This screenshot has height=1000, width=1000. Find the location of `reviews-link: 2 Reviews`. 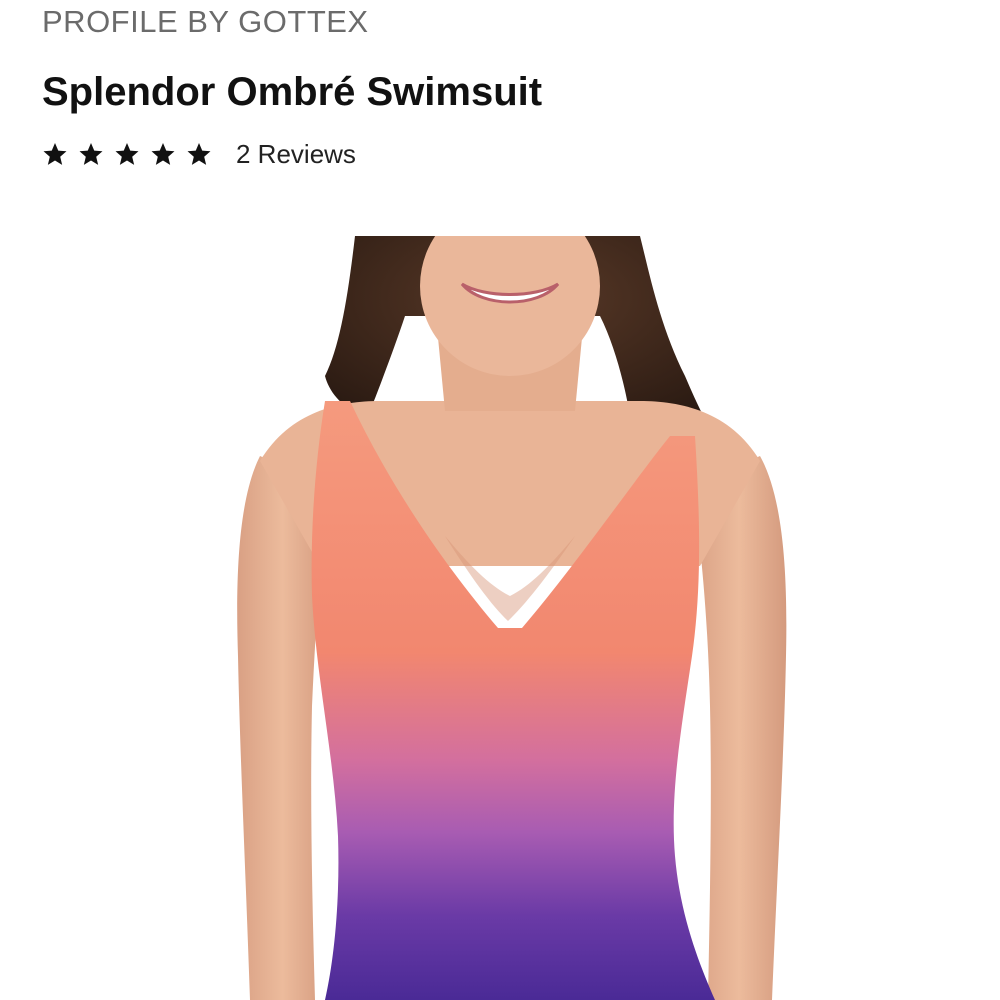

reviews-link: 2 Reviews is located at coordinates (296, 154).